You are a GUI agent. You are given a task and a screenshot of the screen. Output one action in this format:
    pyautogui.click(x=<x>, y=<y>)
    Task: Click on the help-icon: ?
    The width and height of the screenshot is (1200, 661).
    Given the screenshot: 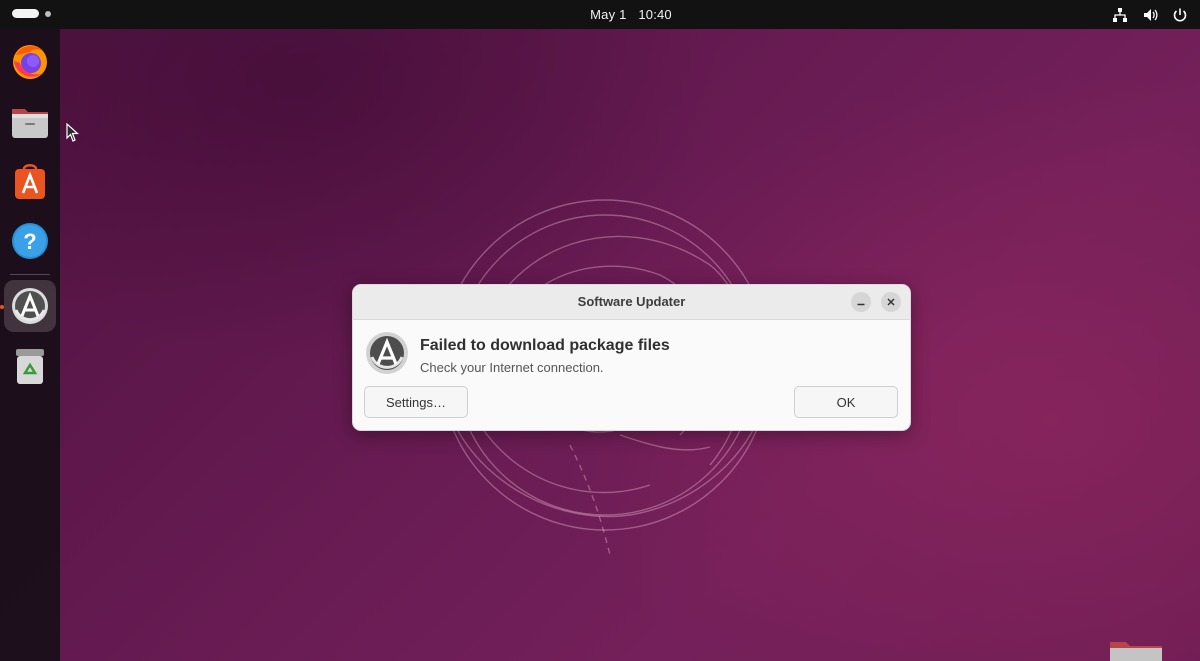 What is the action you would take?
    pyautogui.click(x=30, y=241)
    